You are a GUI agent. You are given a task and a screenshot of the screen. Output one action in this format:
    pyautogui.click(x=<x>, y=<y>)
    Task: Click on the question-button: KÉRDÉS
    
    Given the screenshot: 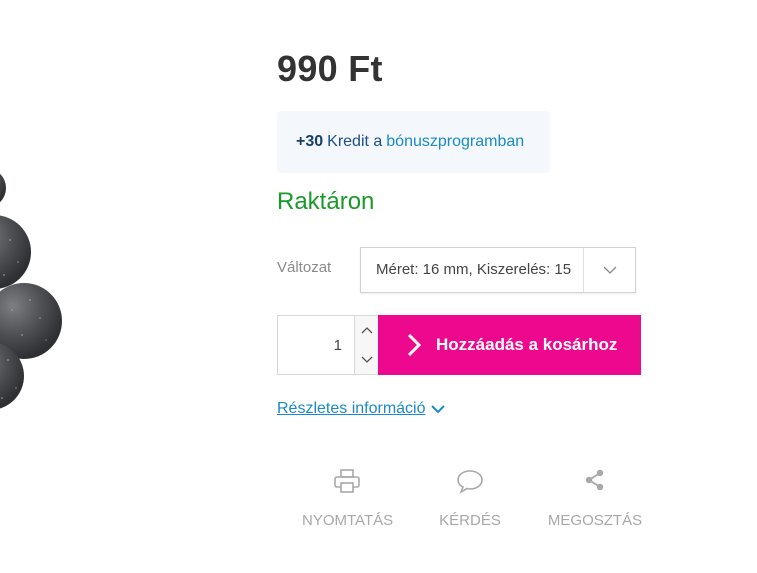 What is the action you would take?
    pyautogui.click(x=470, y=498)
    